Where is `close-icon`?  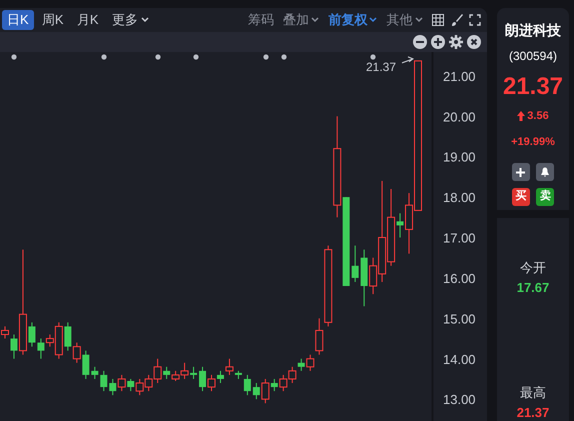
close-icon is located at coordinates (474, 42).